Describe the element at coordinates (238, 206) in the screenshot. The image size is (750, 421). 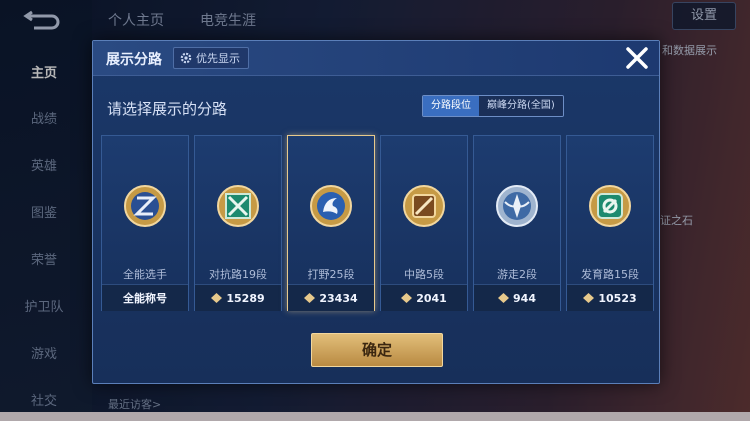
I see `clash-lane-emblem-icon` at that location.